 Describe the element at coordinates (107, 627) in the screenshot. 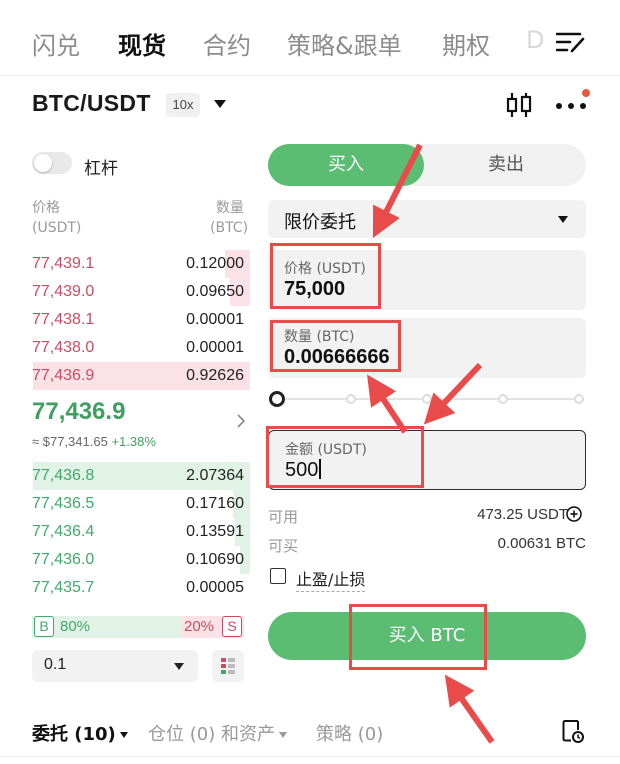

I see `buy-ratio-bar` at that location.